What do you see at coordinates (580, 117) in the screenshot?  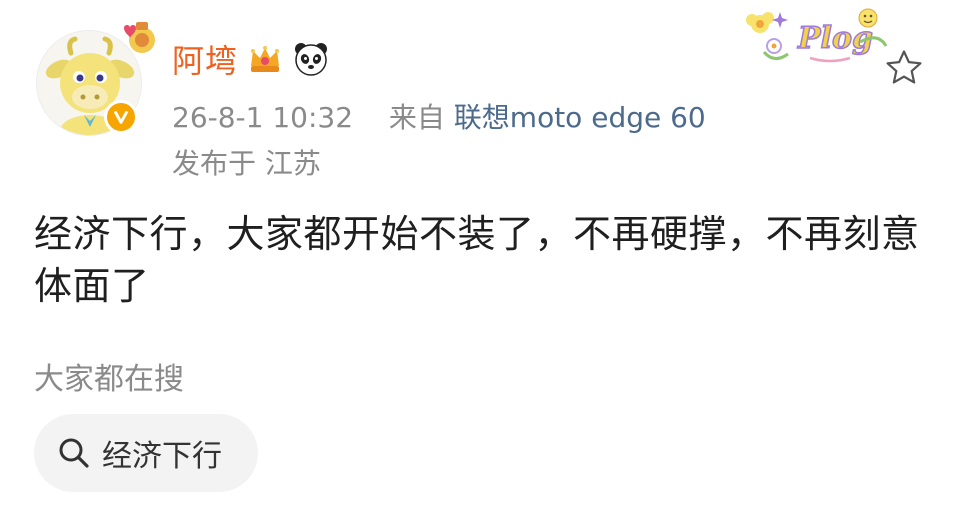 I see `source-device-link: 联想moto edge 60` at bounding box center [580, 117].